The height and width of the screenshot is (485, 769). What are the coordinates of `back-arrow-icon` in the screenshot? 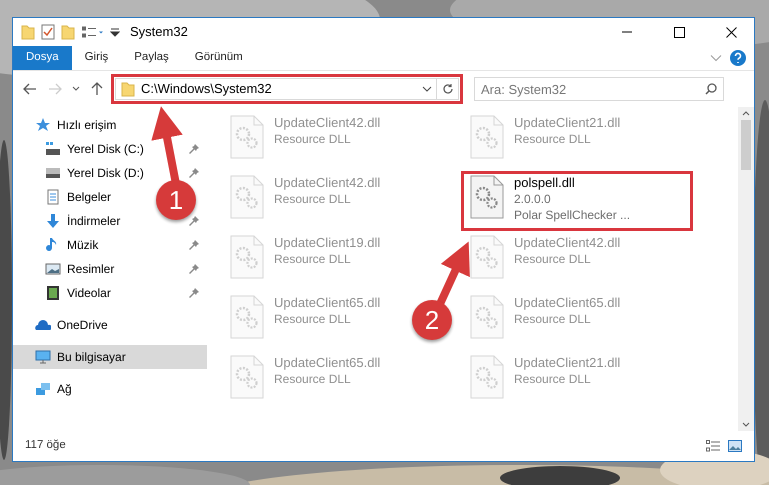 It's located at (30, 89).